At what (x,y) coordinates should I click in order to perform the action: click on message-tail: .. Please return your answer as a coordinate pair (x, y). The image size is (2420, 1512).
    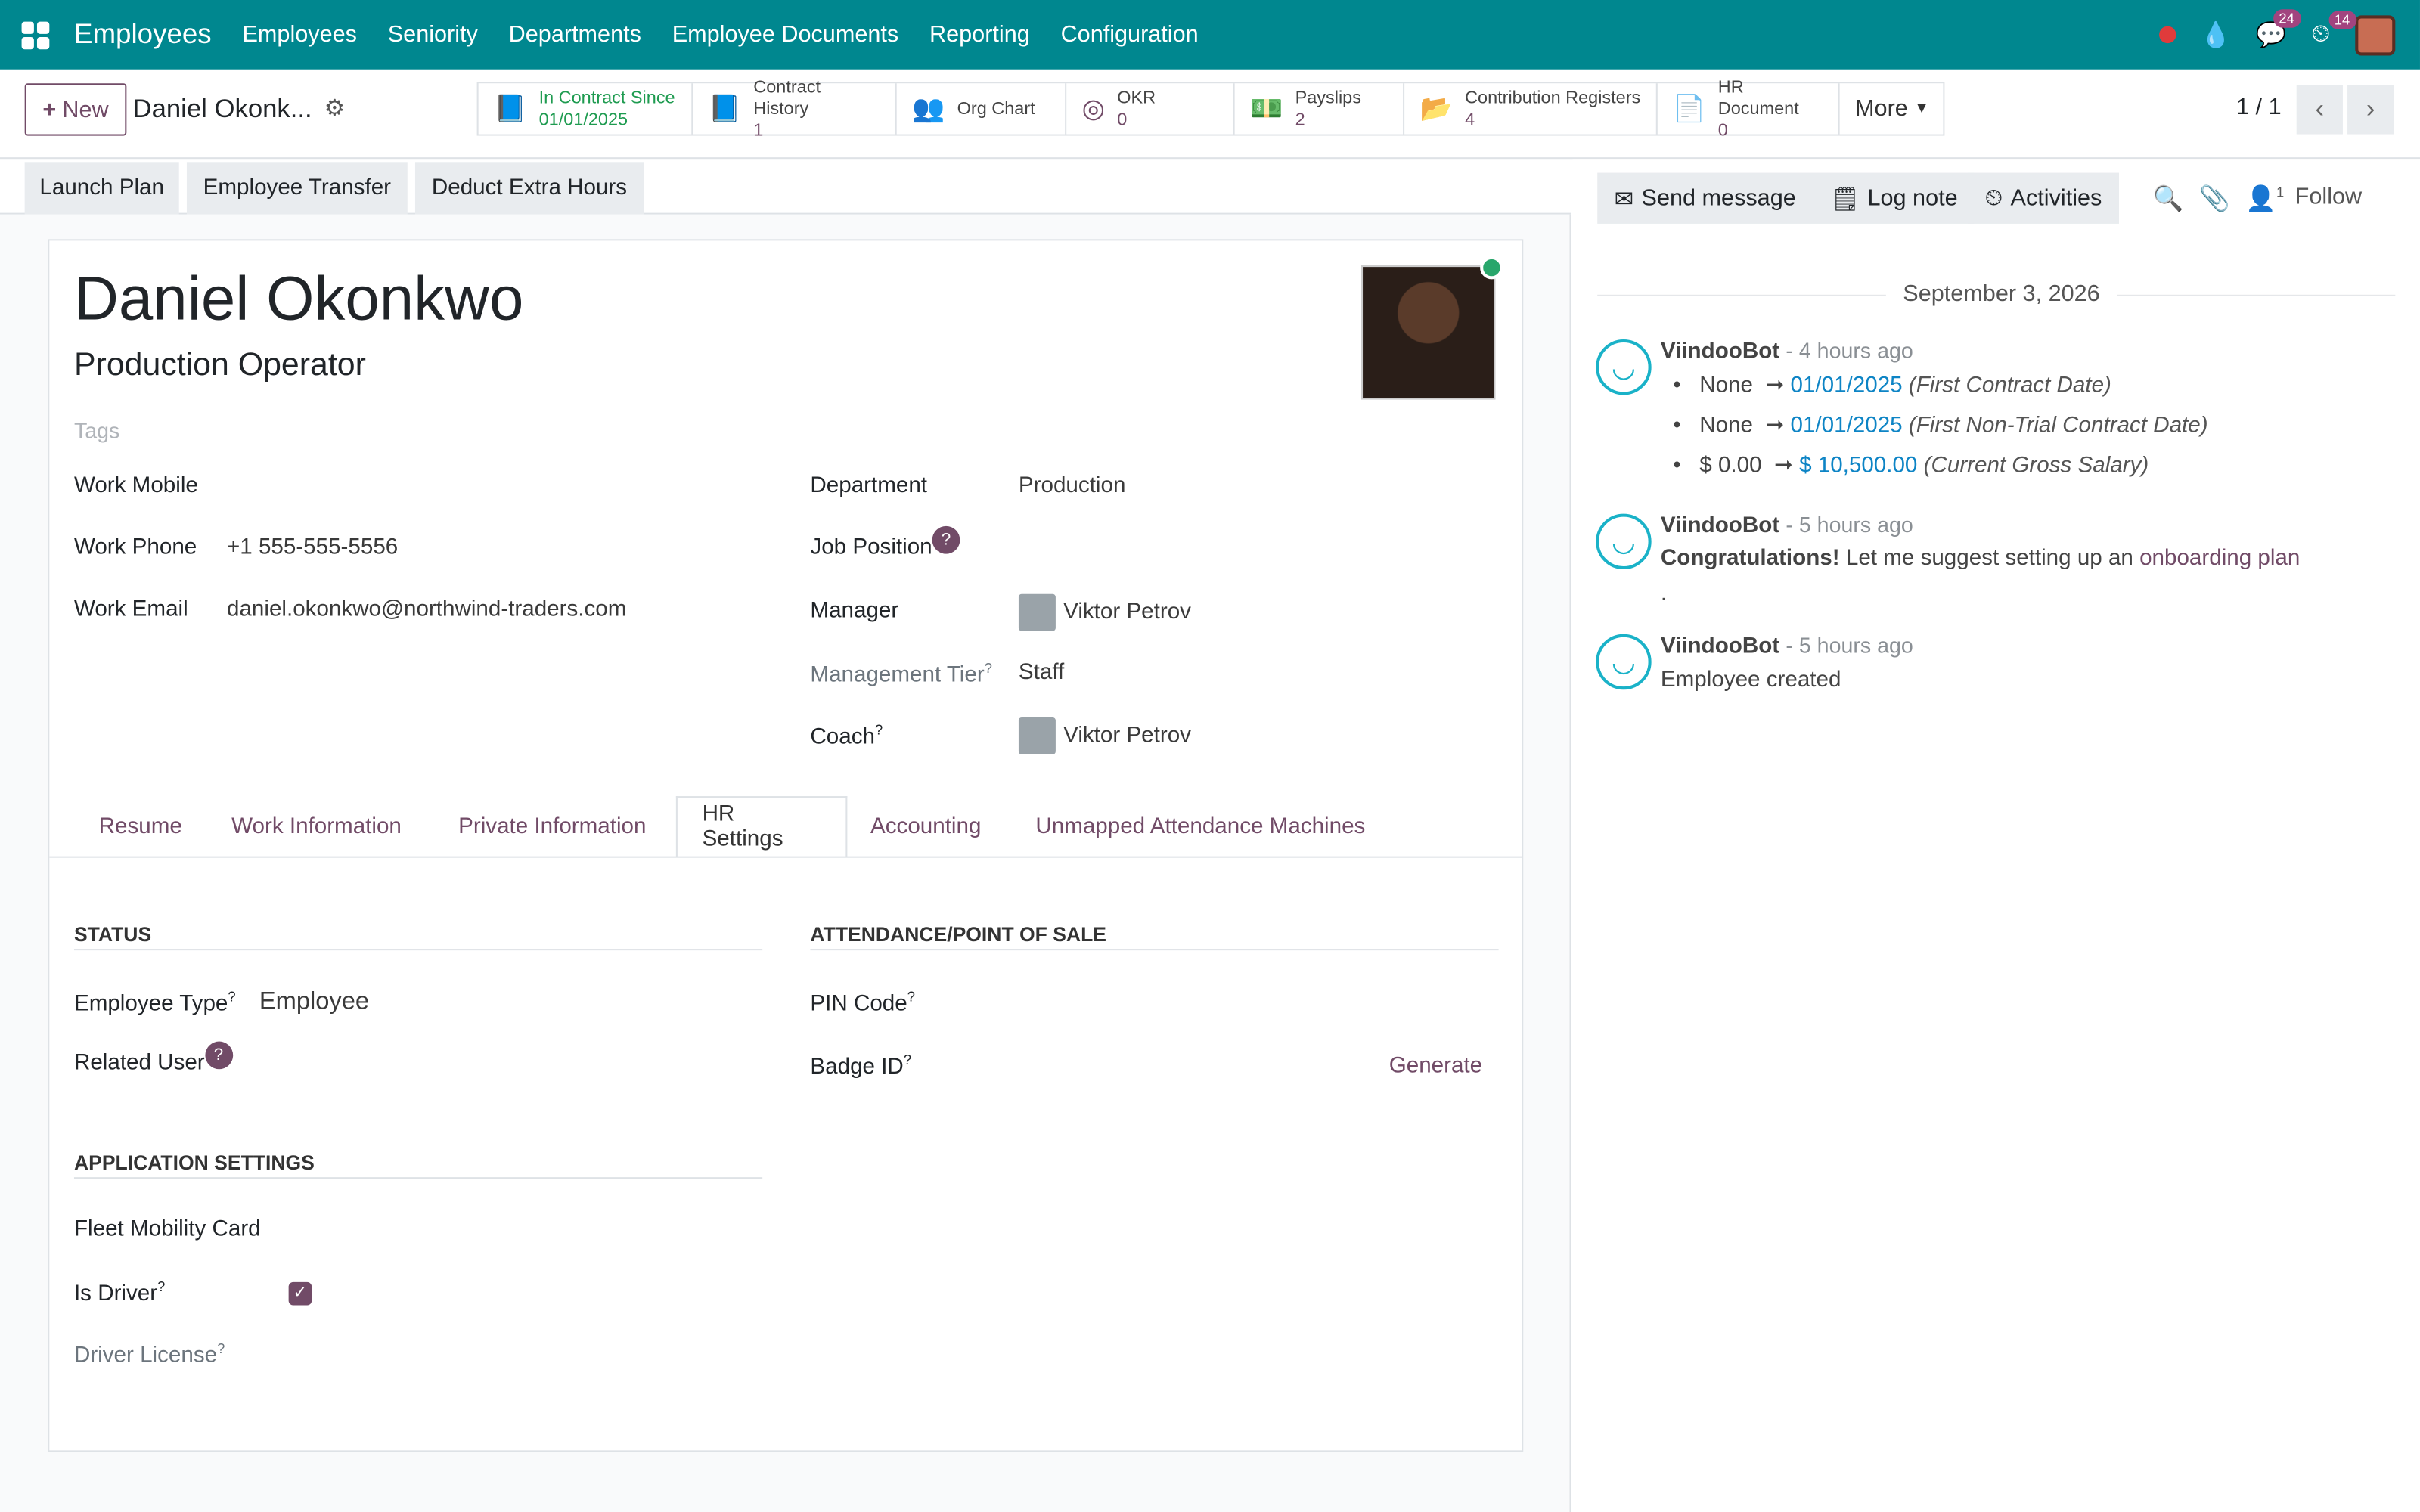
    Looking at the image, I should click on (1664, 594).